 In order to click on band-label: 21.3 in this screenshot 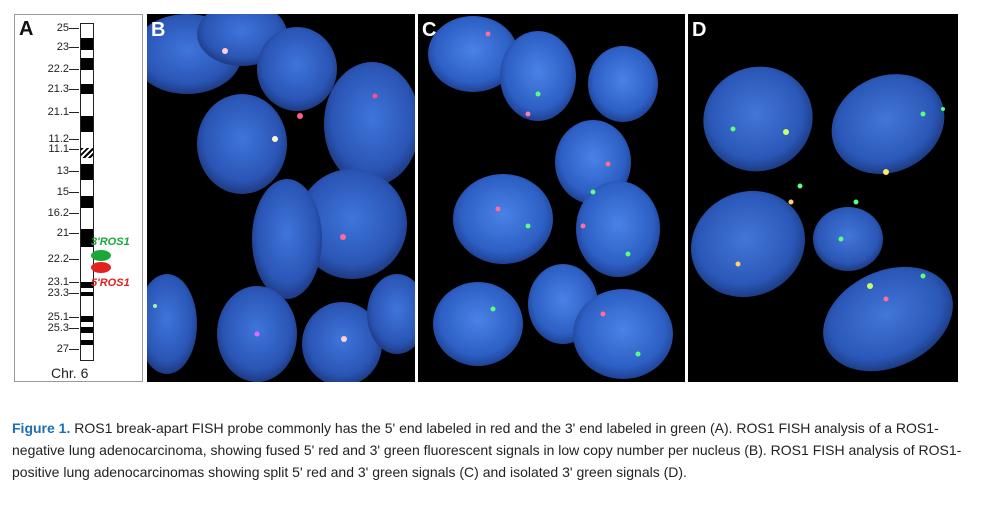, I will do `click(58, 89)`.